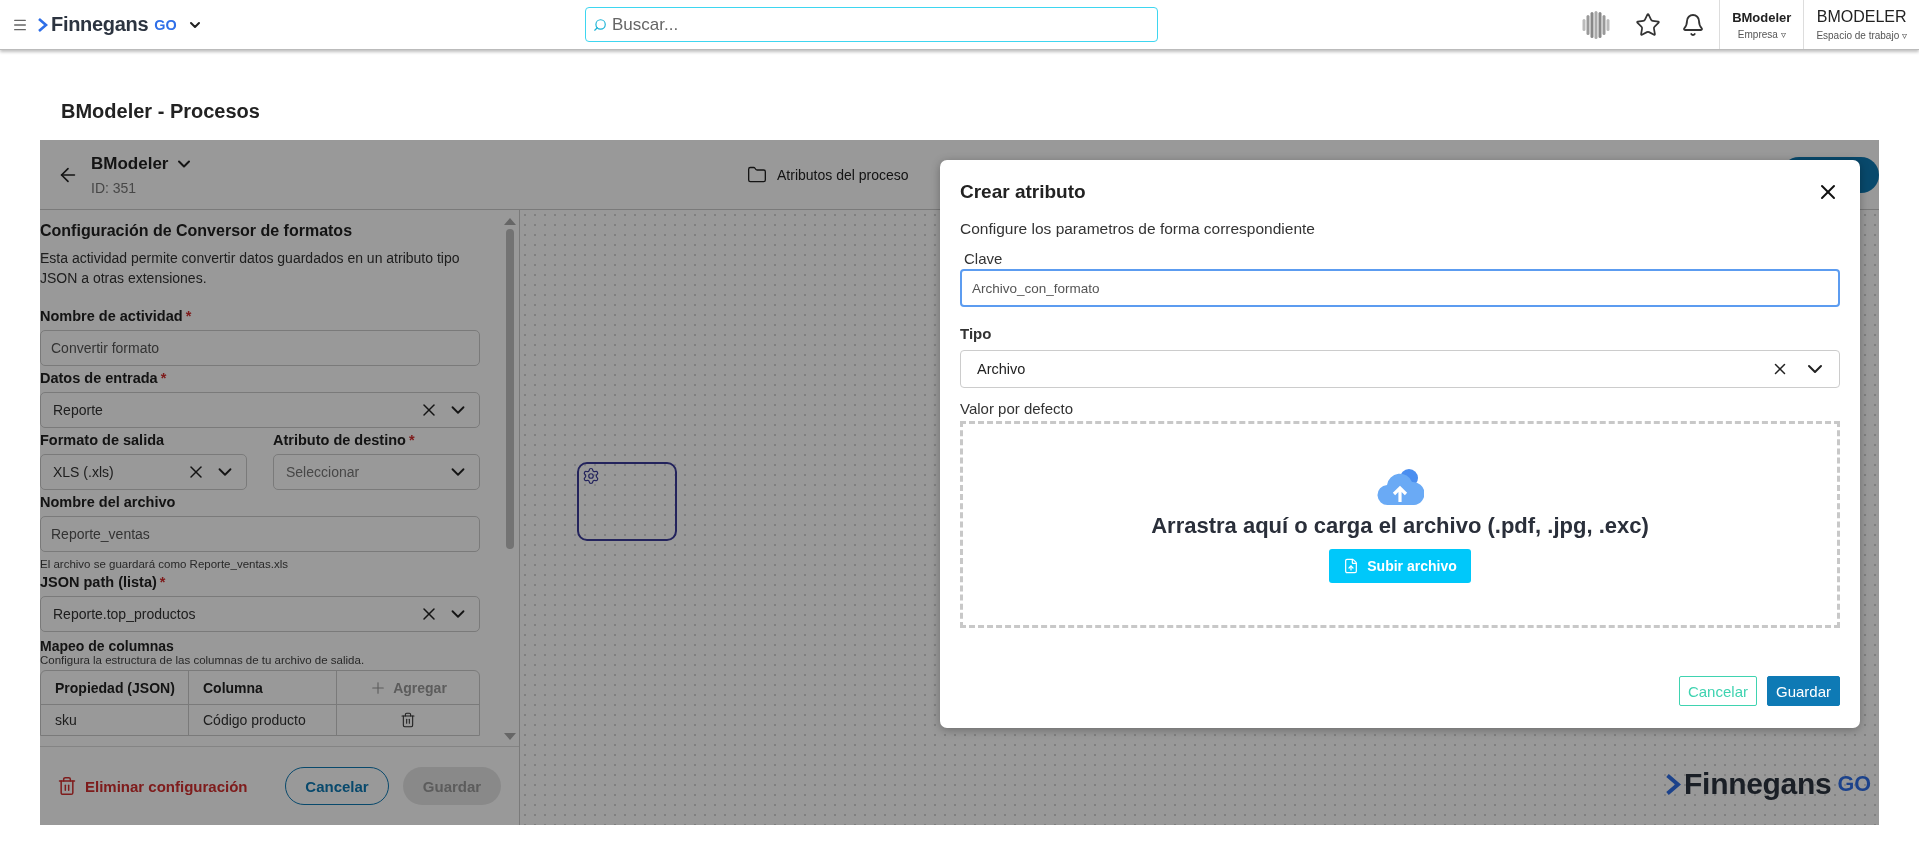  What do you see at coordinates (1400, 486) in the screenshot?
I see `cloud-upload-icon` at bounding box center [1400, 486].